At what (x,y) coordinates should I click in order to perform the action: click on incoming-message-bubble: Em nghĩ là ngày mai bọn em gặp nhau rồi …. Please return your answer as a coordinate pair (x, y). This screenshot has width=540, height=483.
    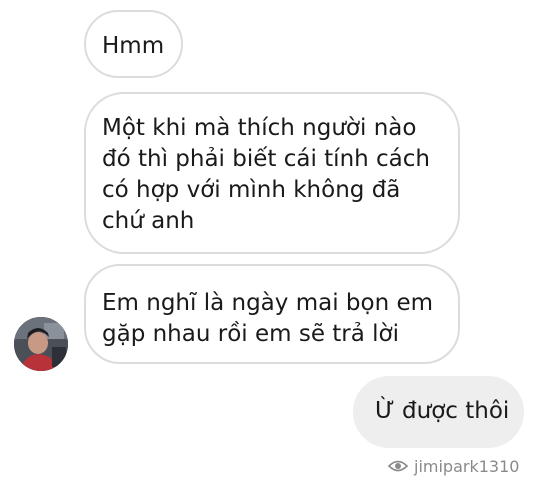
    Looking at the image, I should click on (272, 314).